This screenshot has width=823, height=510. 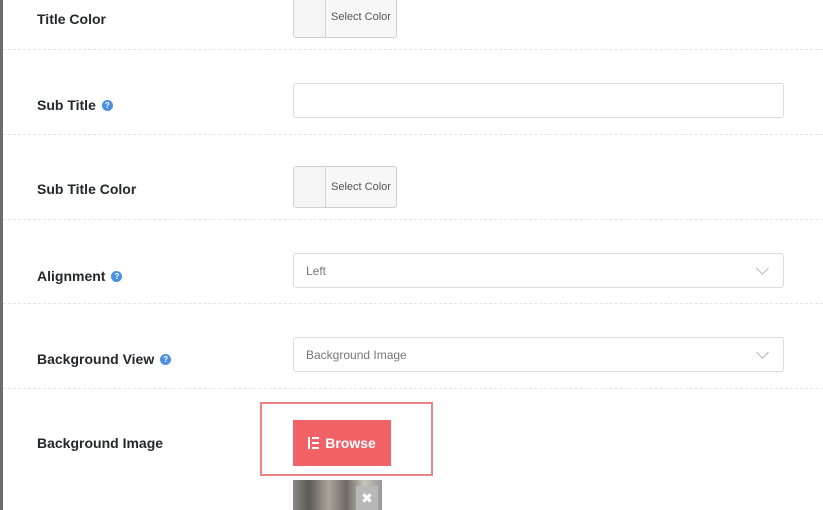 I want to click on background-view-selected-value: Background Image, so click(x=356, y=354).